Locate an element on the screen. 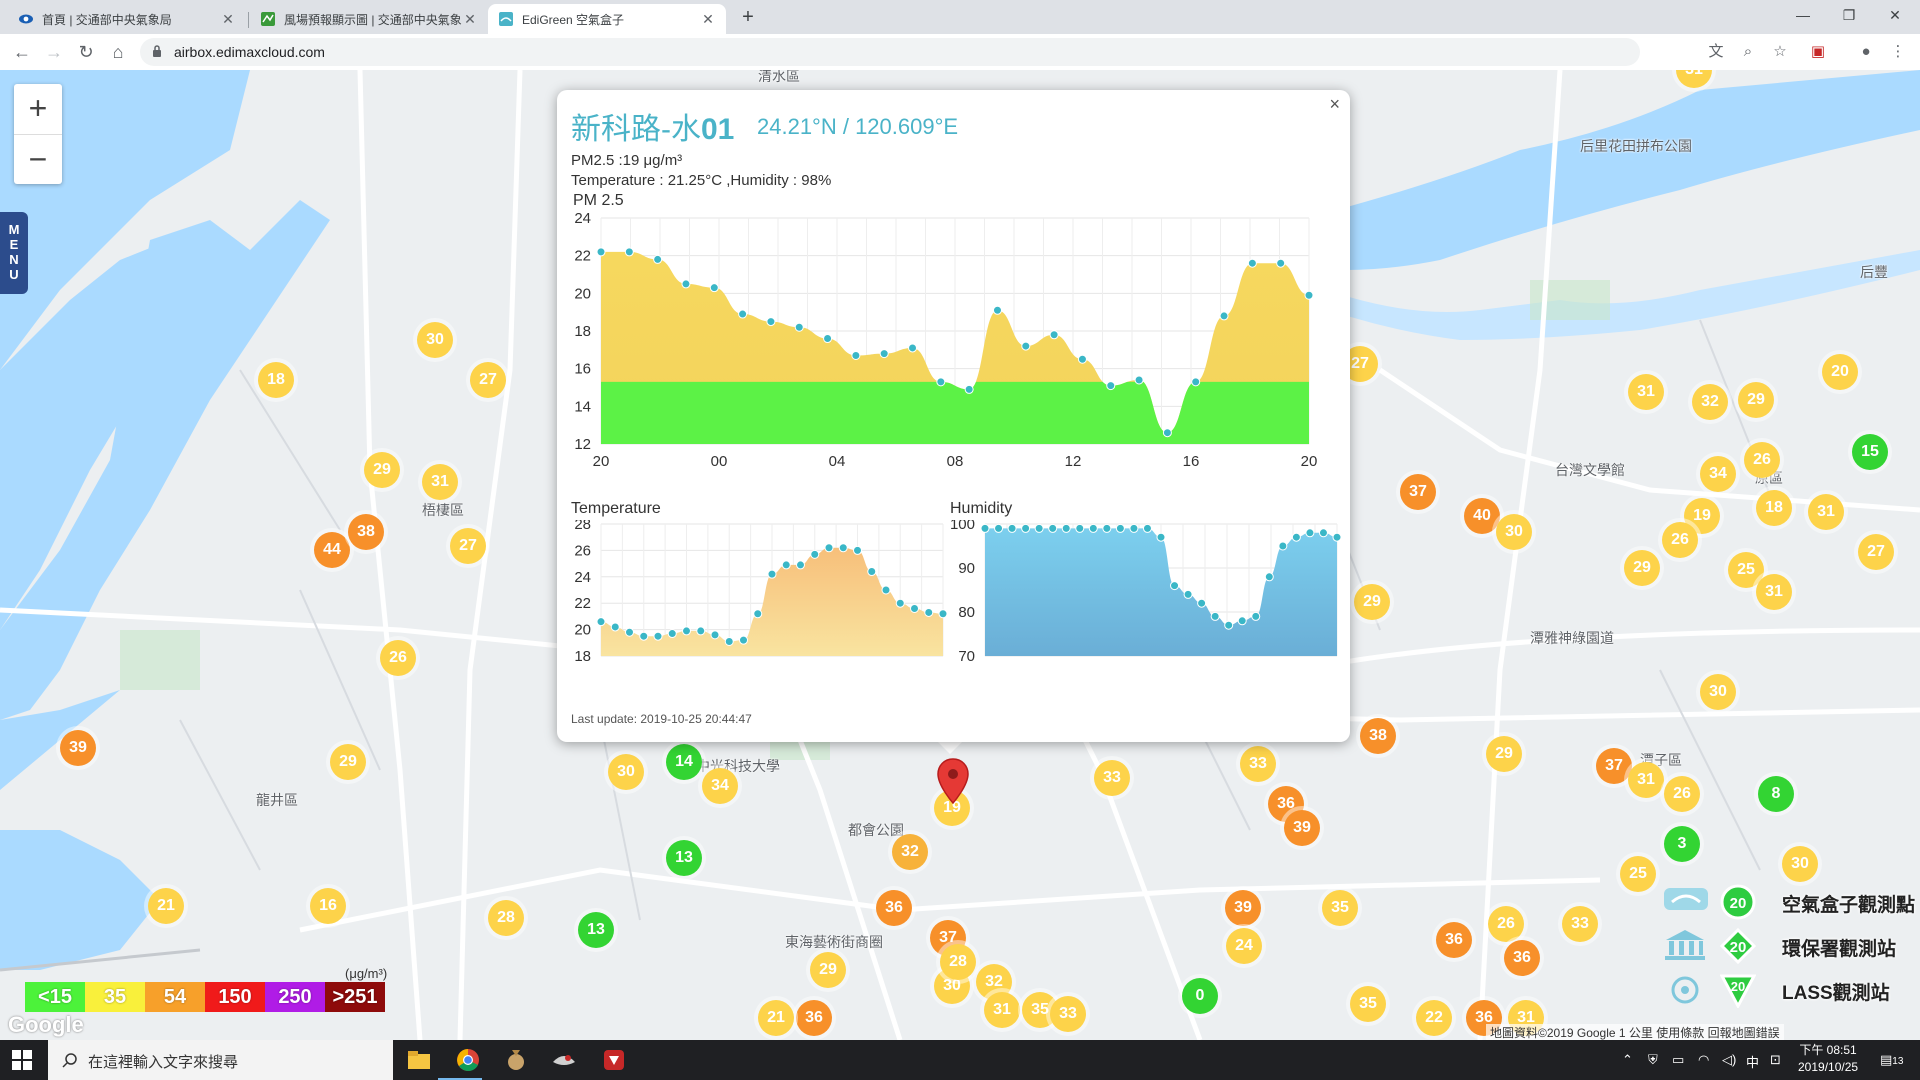  system-clock: 下午 08:51 2019/10/25 is located at coordinates (1828, 1059).